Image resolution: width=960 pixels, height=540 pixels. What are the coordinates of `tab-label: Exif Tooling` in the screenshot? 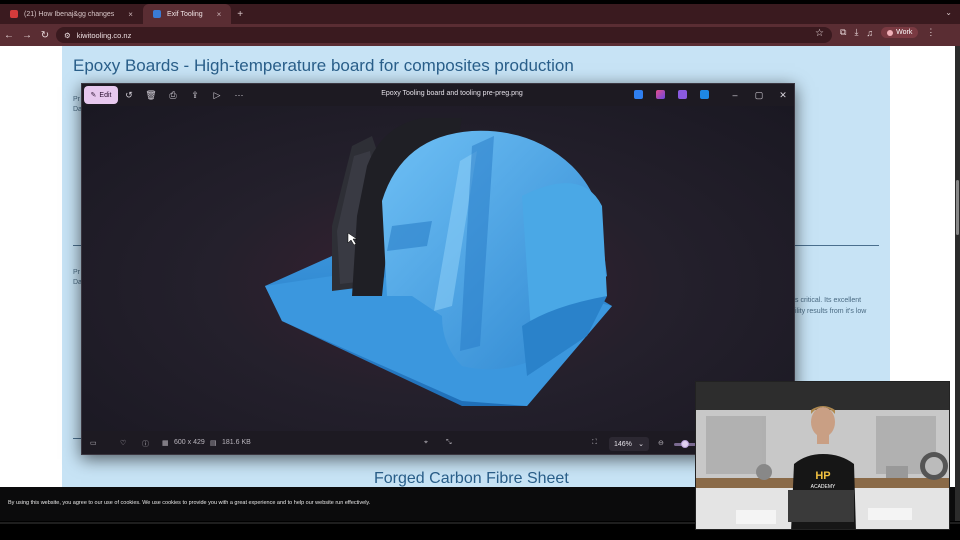 It's located at (184, 14).